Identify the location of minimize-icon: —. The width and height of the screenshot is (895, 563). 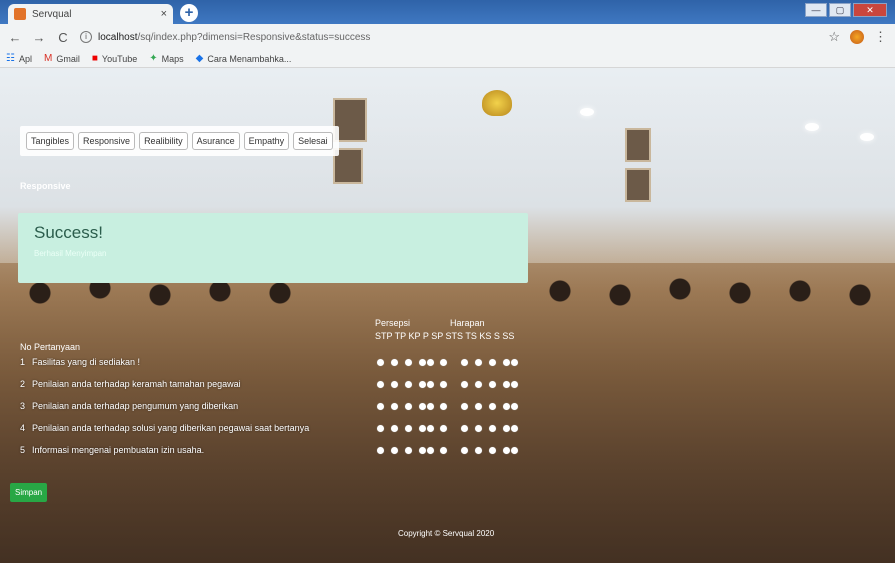
(816, 10).